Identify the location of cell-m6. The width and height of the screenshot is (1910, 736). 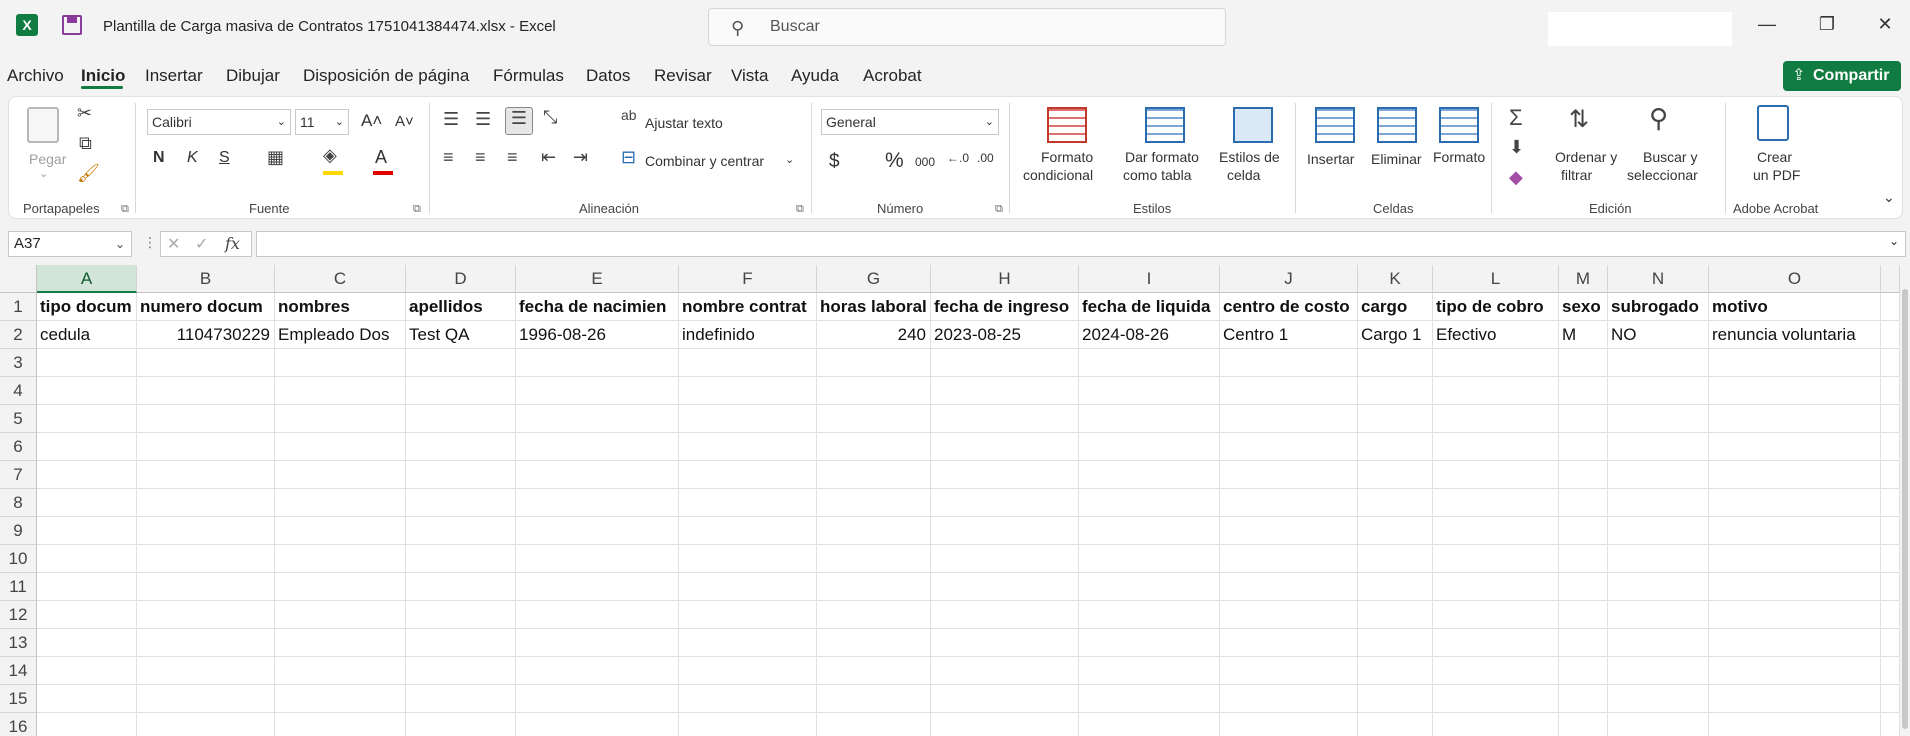
(1583, 447).